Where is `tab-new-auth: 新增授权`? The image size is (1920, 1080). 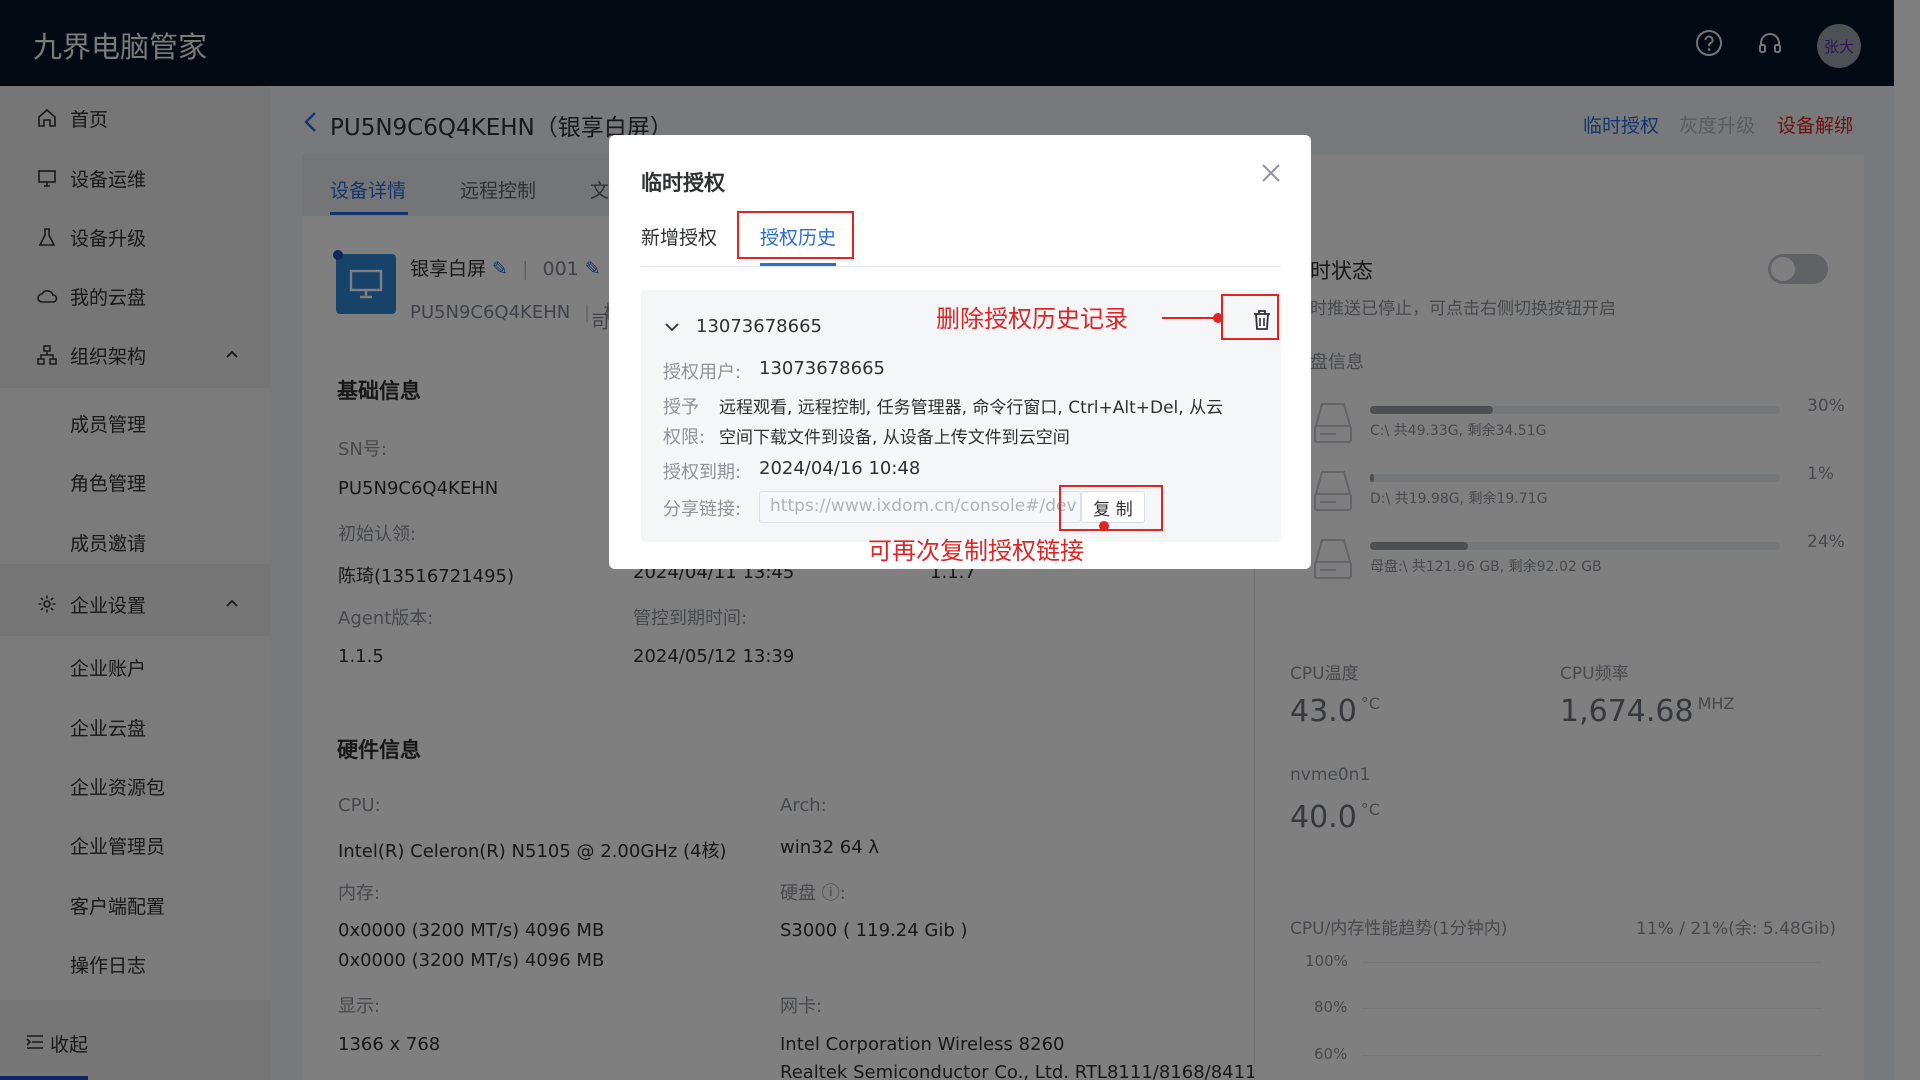
tab-new-auth: 新增授权 is located at coordinates (679, 236).